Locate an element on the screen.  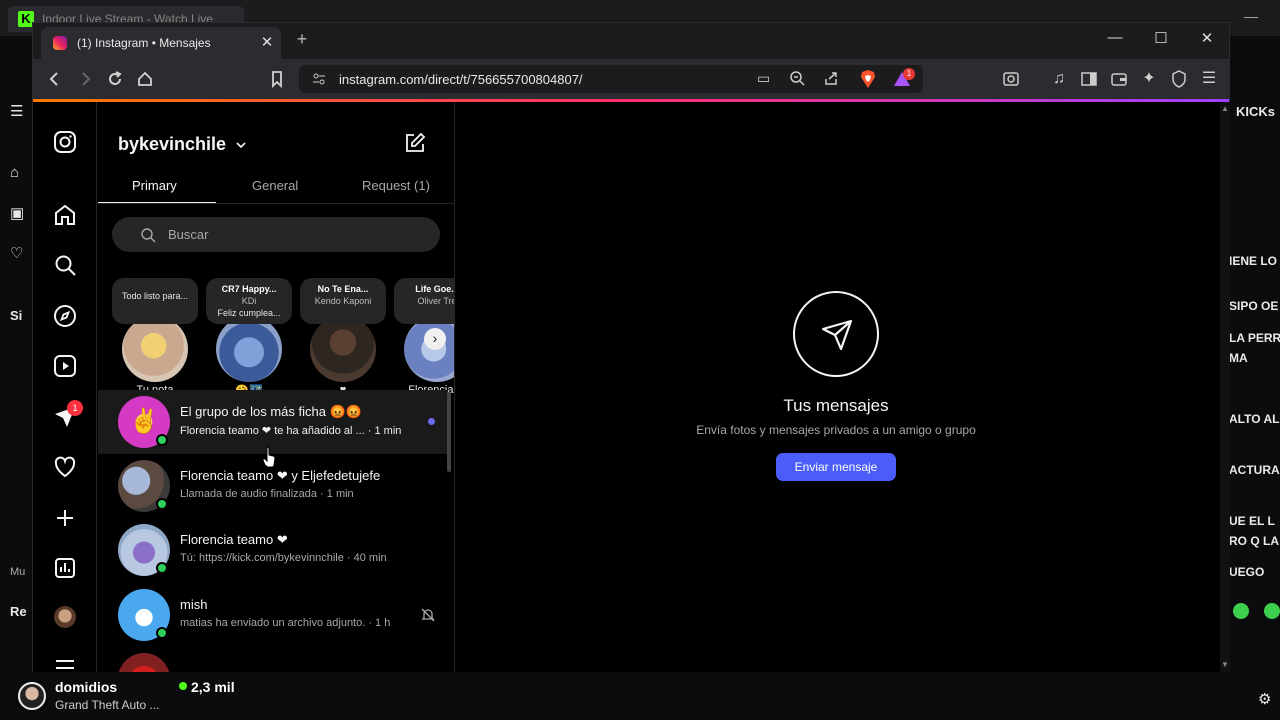
chat-line: IENE LO is located at coordinates (1253, 261).